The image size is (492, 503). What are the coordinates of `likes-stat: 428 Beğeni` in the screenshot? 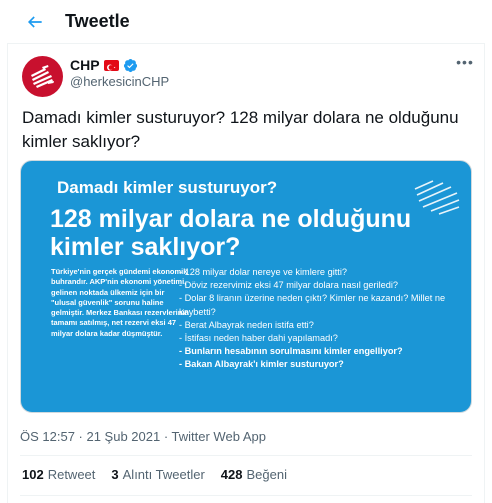 It's located at (254, 474).